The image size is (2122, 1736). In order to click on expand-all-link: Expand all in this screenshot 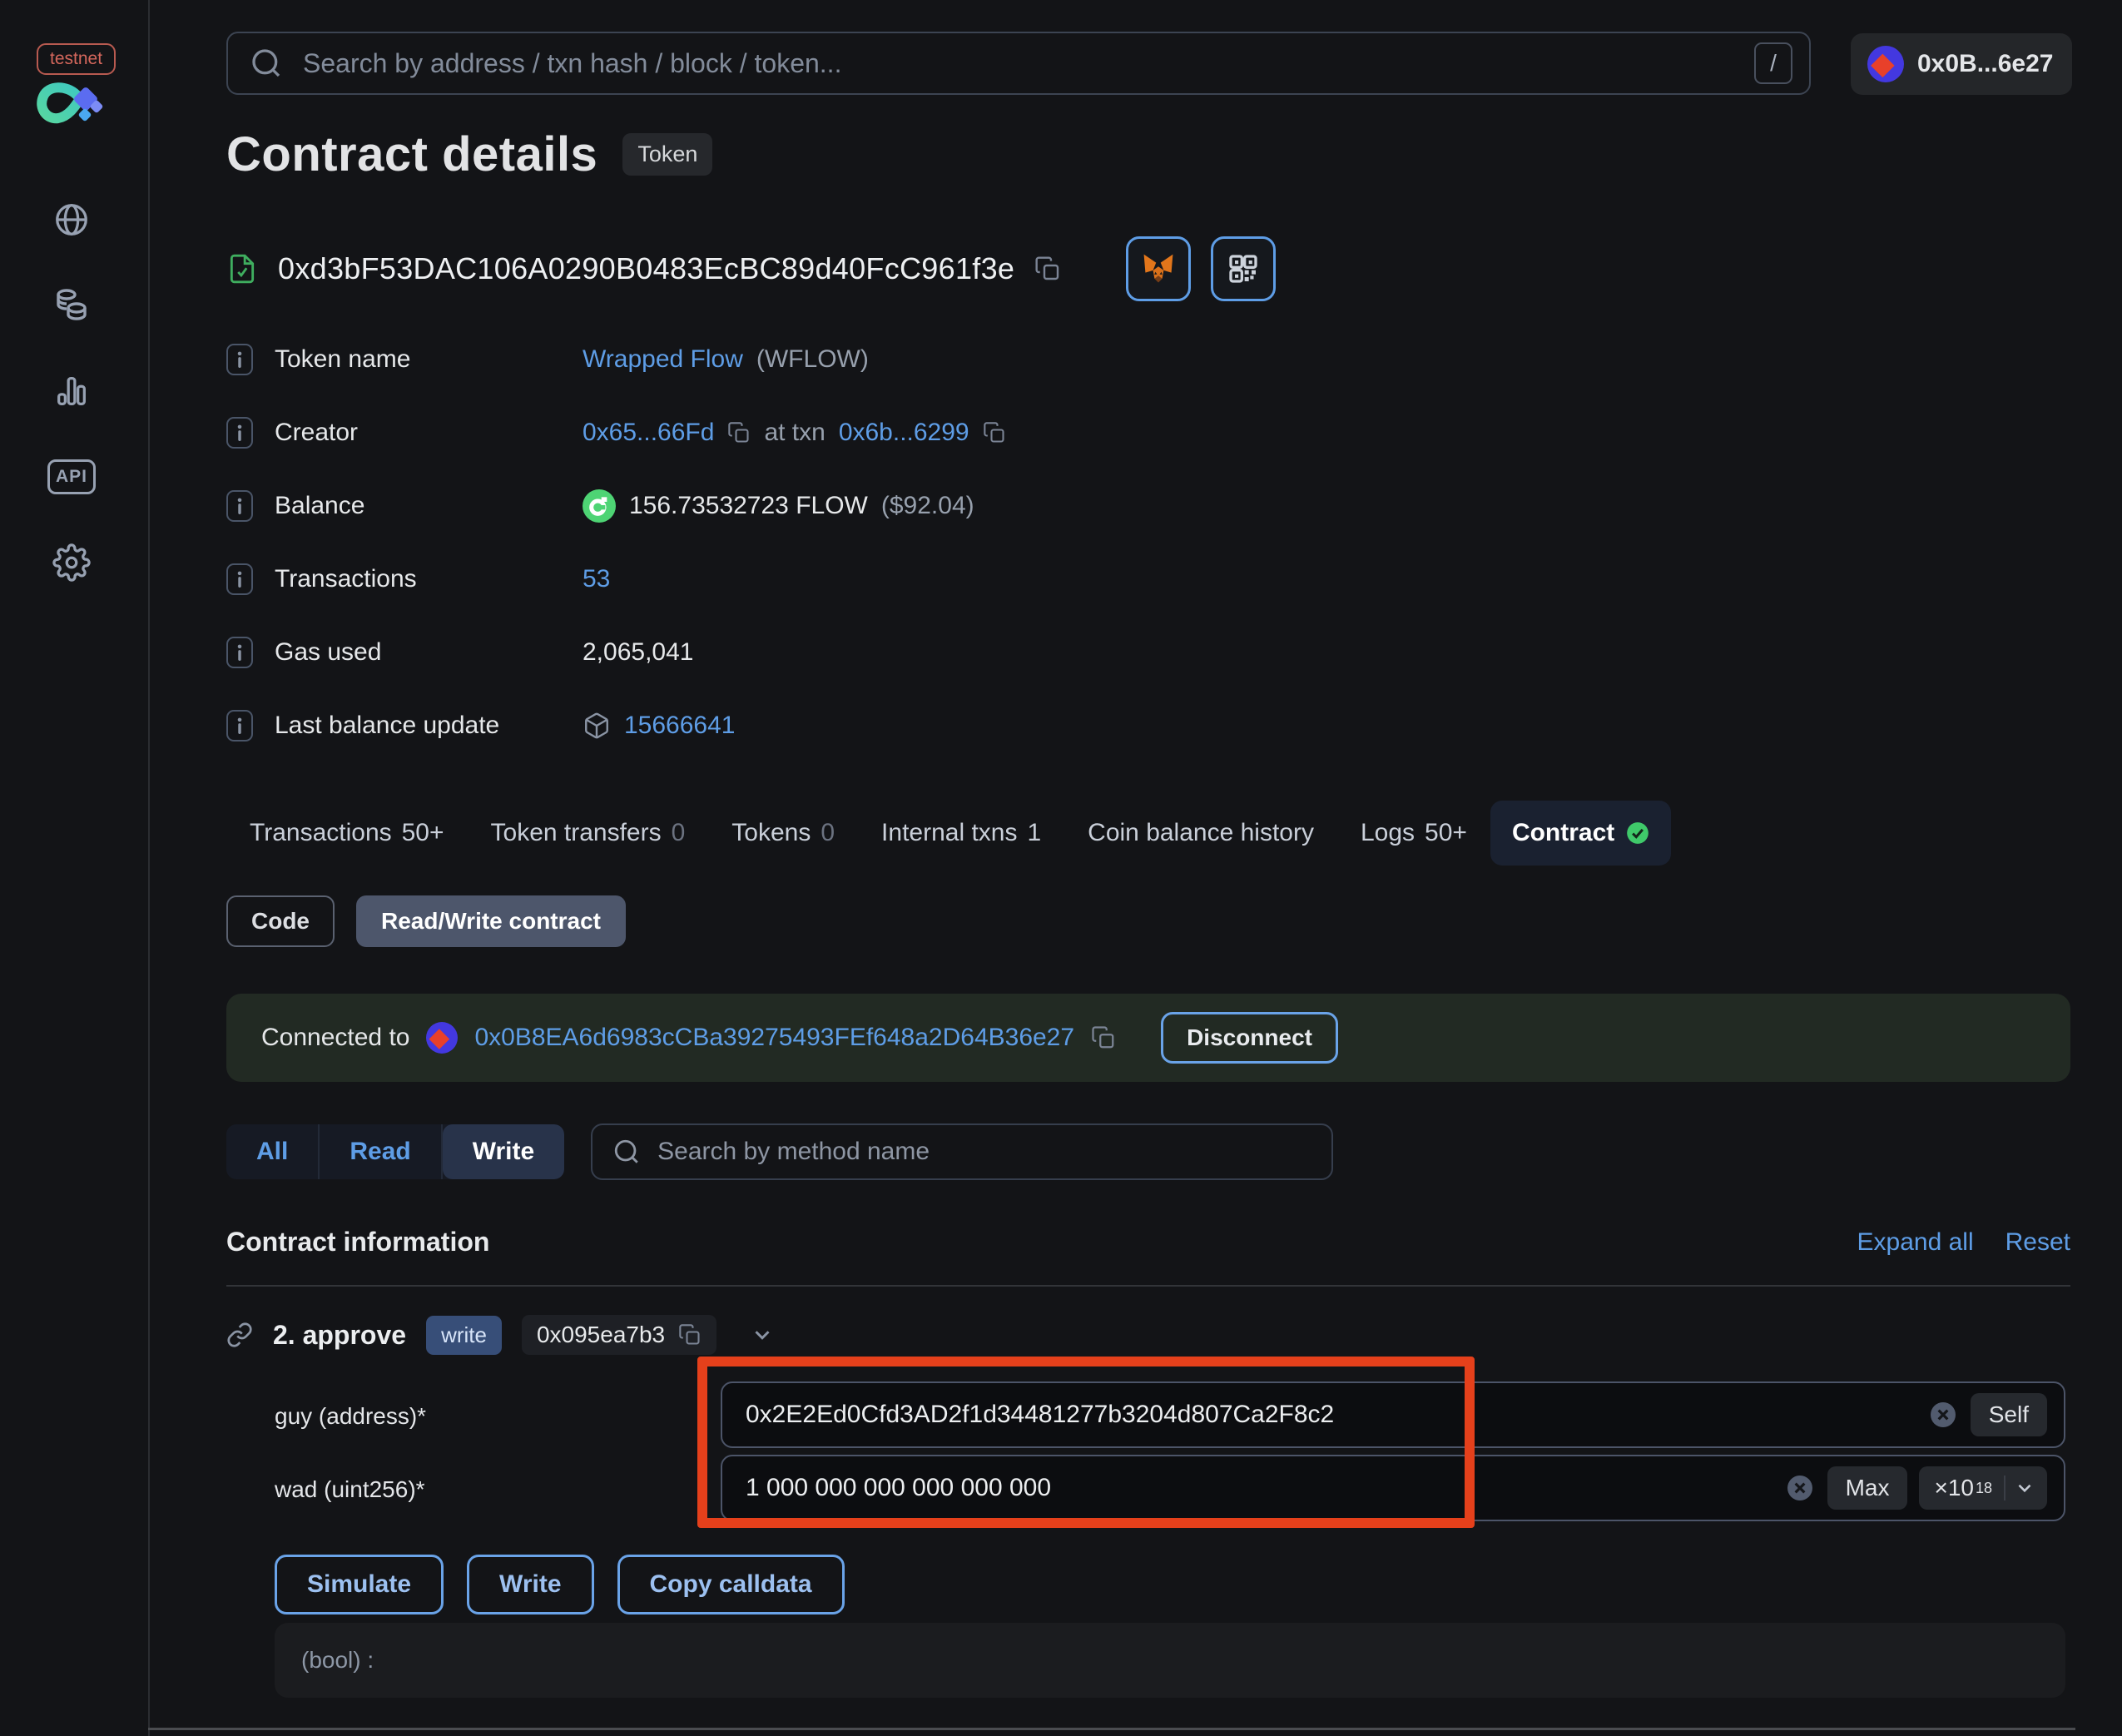, I will do `click(1915, 1243)`.